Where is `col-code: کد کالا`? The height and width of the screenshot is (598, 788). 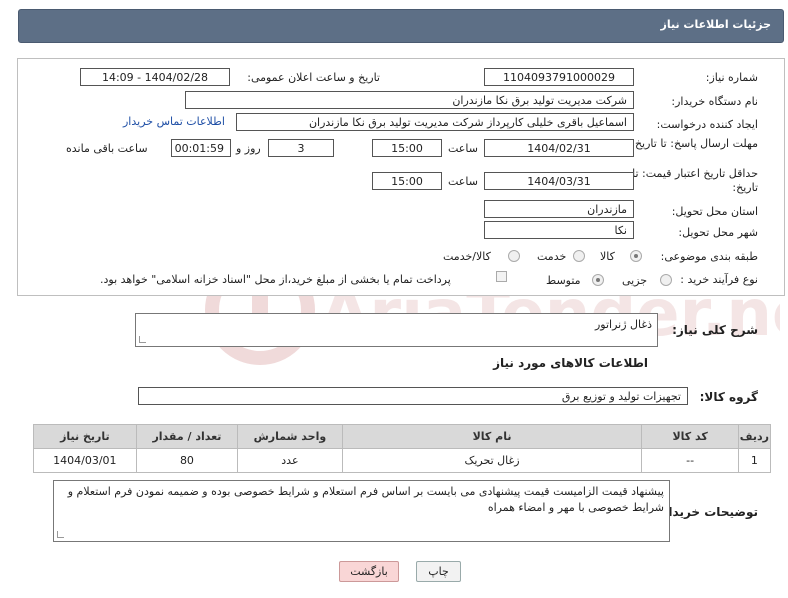 col-code: کد کالا is located at coordinates (690, 436).